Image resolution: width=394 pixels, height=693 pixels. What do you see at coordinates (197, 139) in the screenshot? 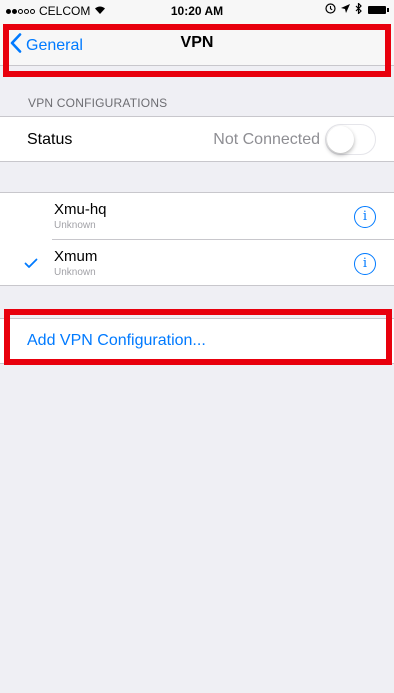
I see `status-row: Status Not Connected` at bounding box center [197, 139].